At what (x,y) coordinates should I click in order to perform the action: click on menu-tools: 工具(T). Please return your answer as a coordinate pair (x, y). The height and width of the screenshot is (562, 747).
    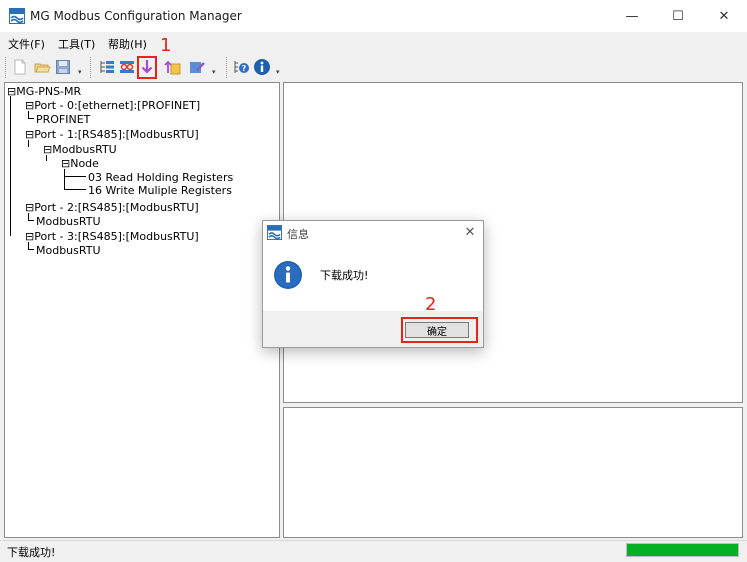
    Looking at the image, I should click on (76, 44).